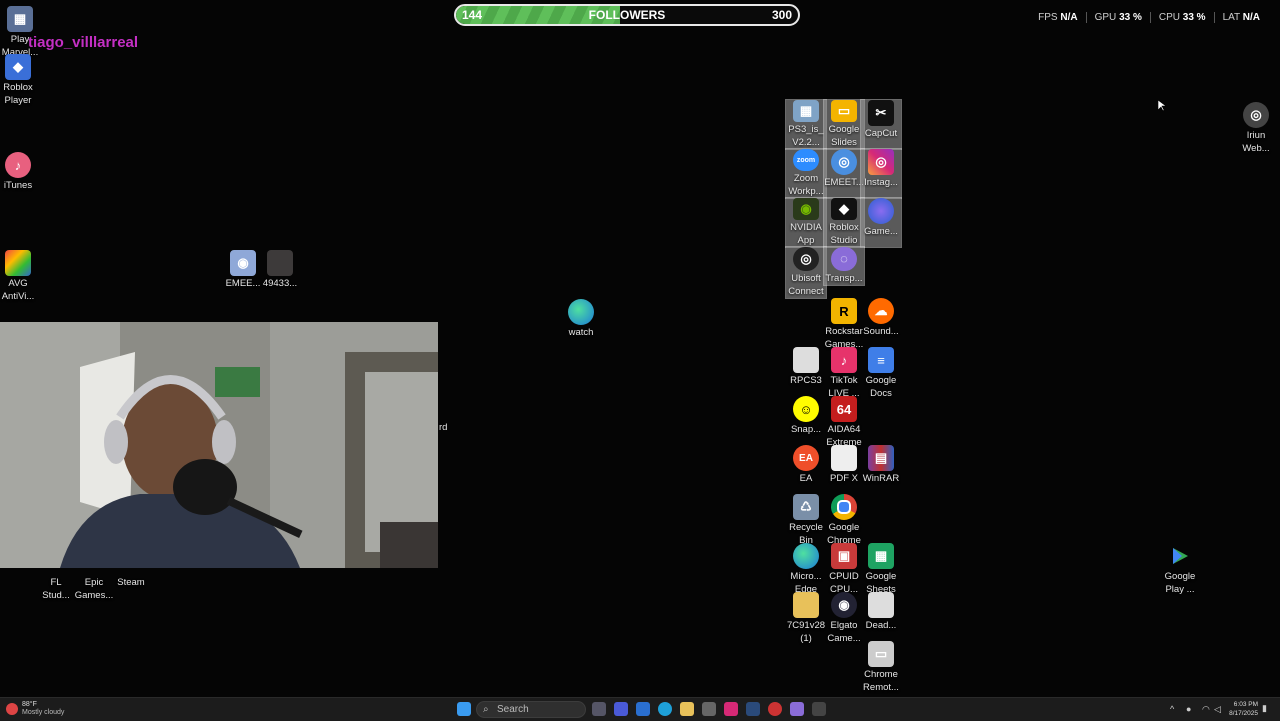 The height and width of the screenshot is (721, 1280). Describe the element at coordinates (243, 263) in the screenshot. I see `emeet-icon: ◉` at that location.